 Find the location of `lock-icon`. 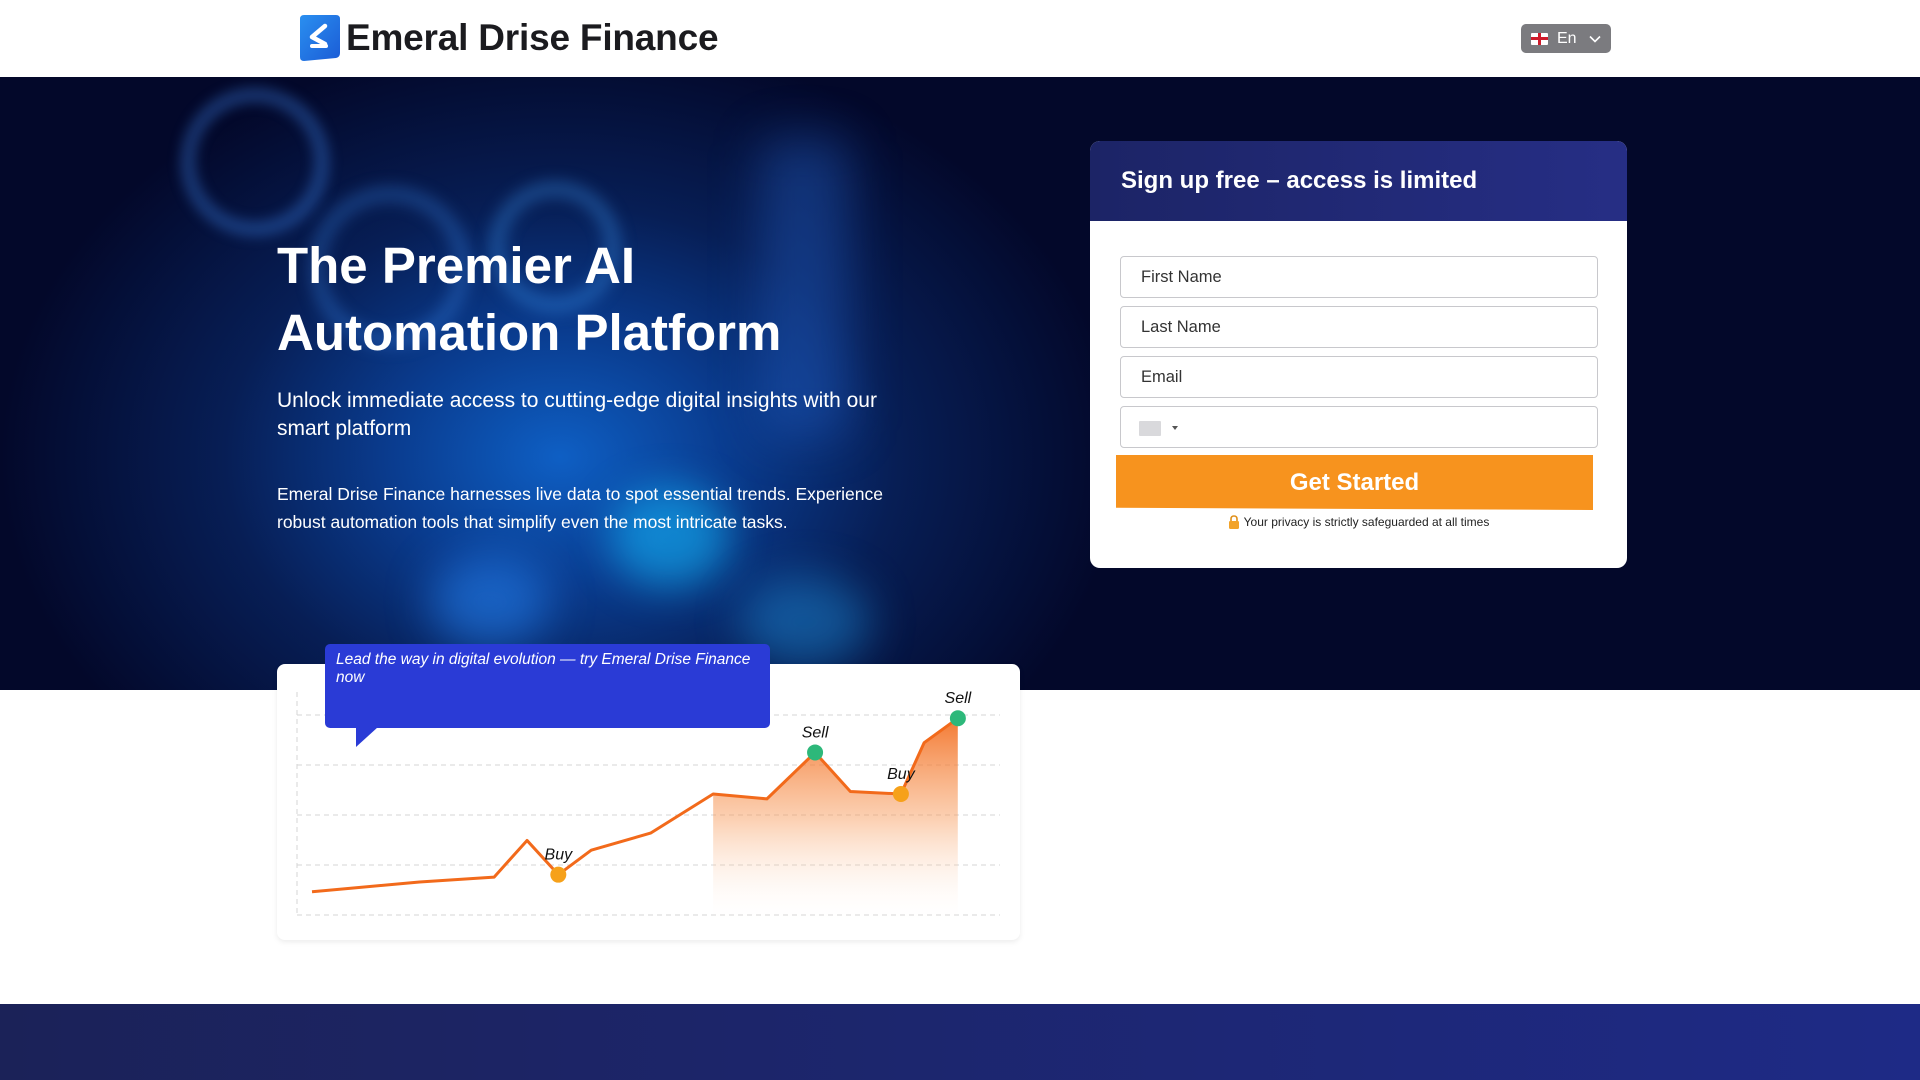

lock-icon is located at coordinates (1233, 522).